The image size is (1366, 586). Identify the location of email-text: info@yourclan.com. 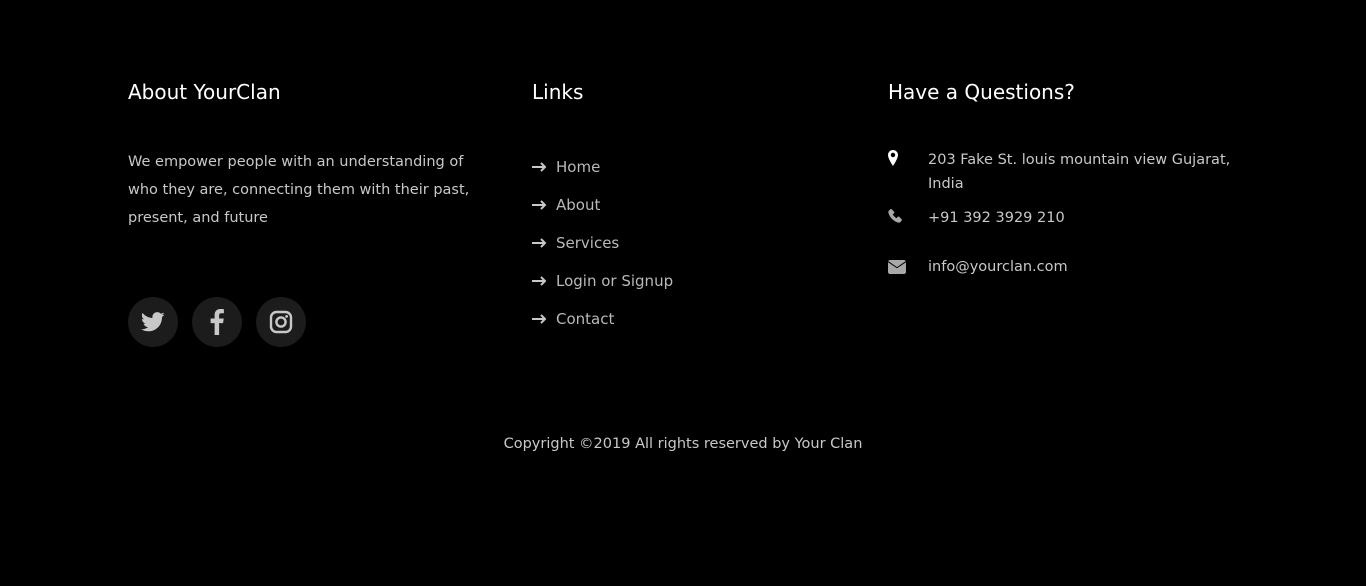
(998, 267).